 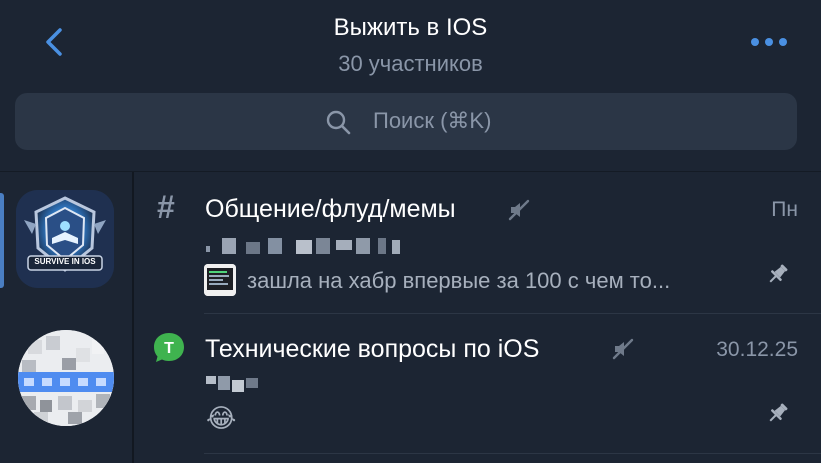 What do you see at coordinates (65, 261) in the screenshot?
I see `logo-caption: SURVIVE IN IOS` at bounding box center [65, 261].